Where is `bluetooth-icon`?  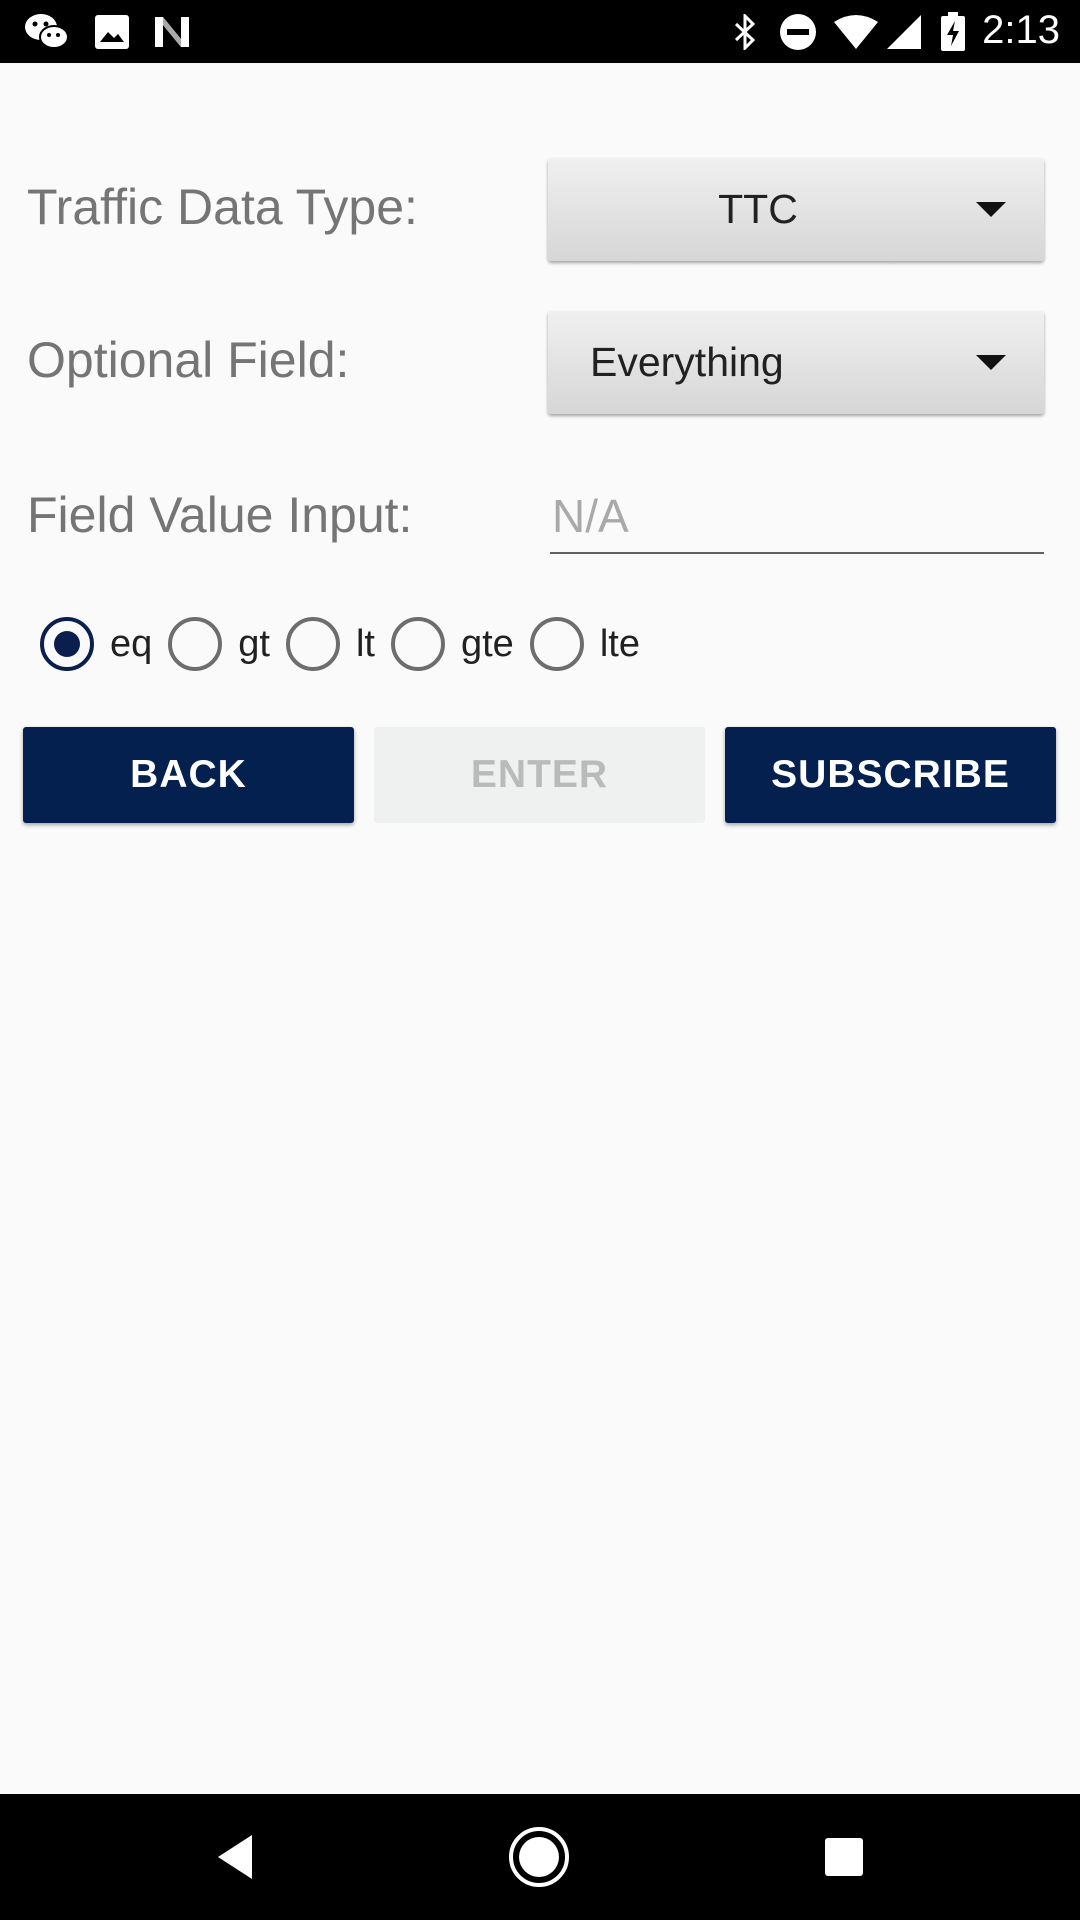 bluetooth-icon is located at coordinates (745, 32).